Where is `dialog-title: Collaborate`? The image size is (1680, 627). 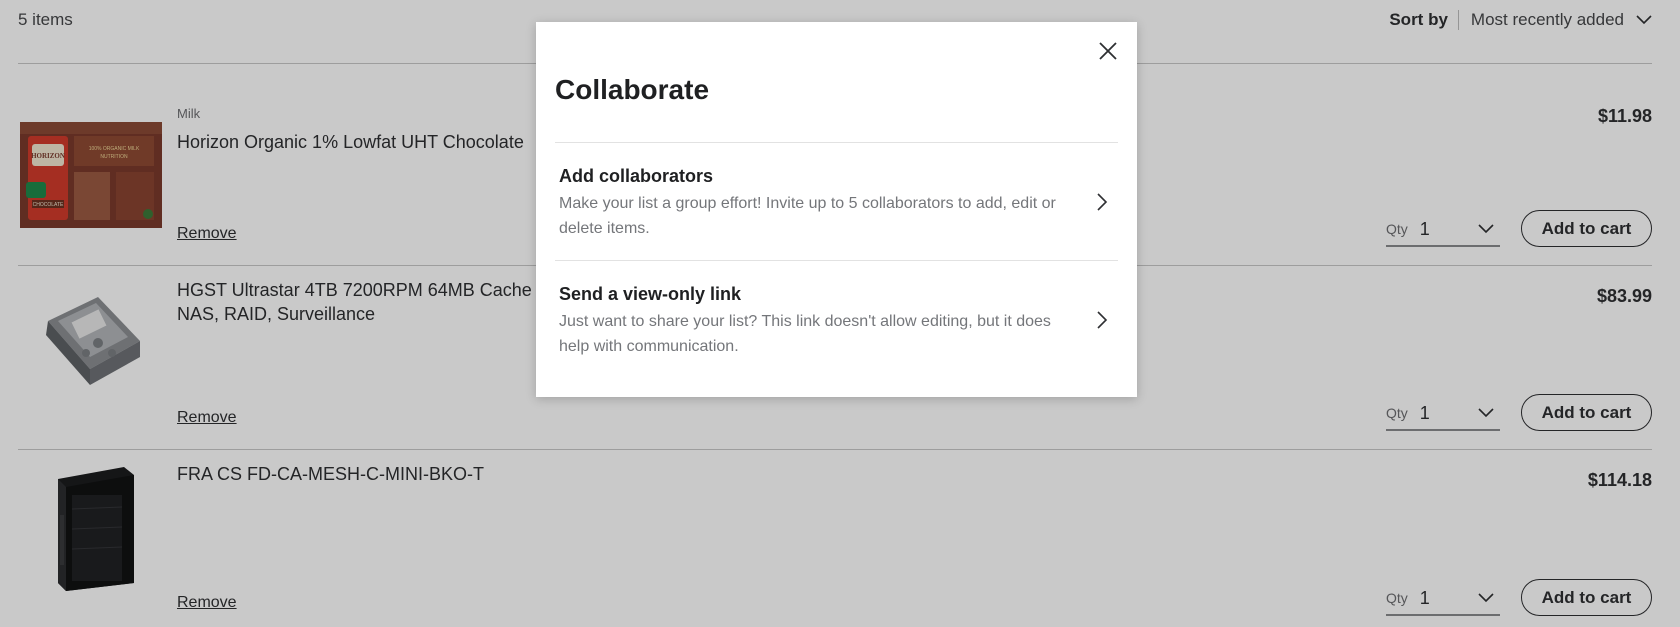
dialog-title: Collaborate is located at coordinates (632, 89).